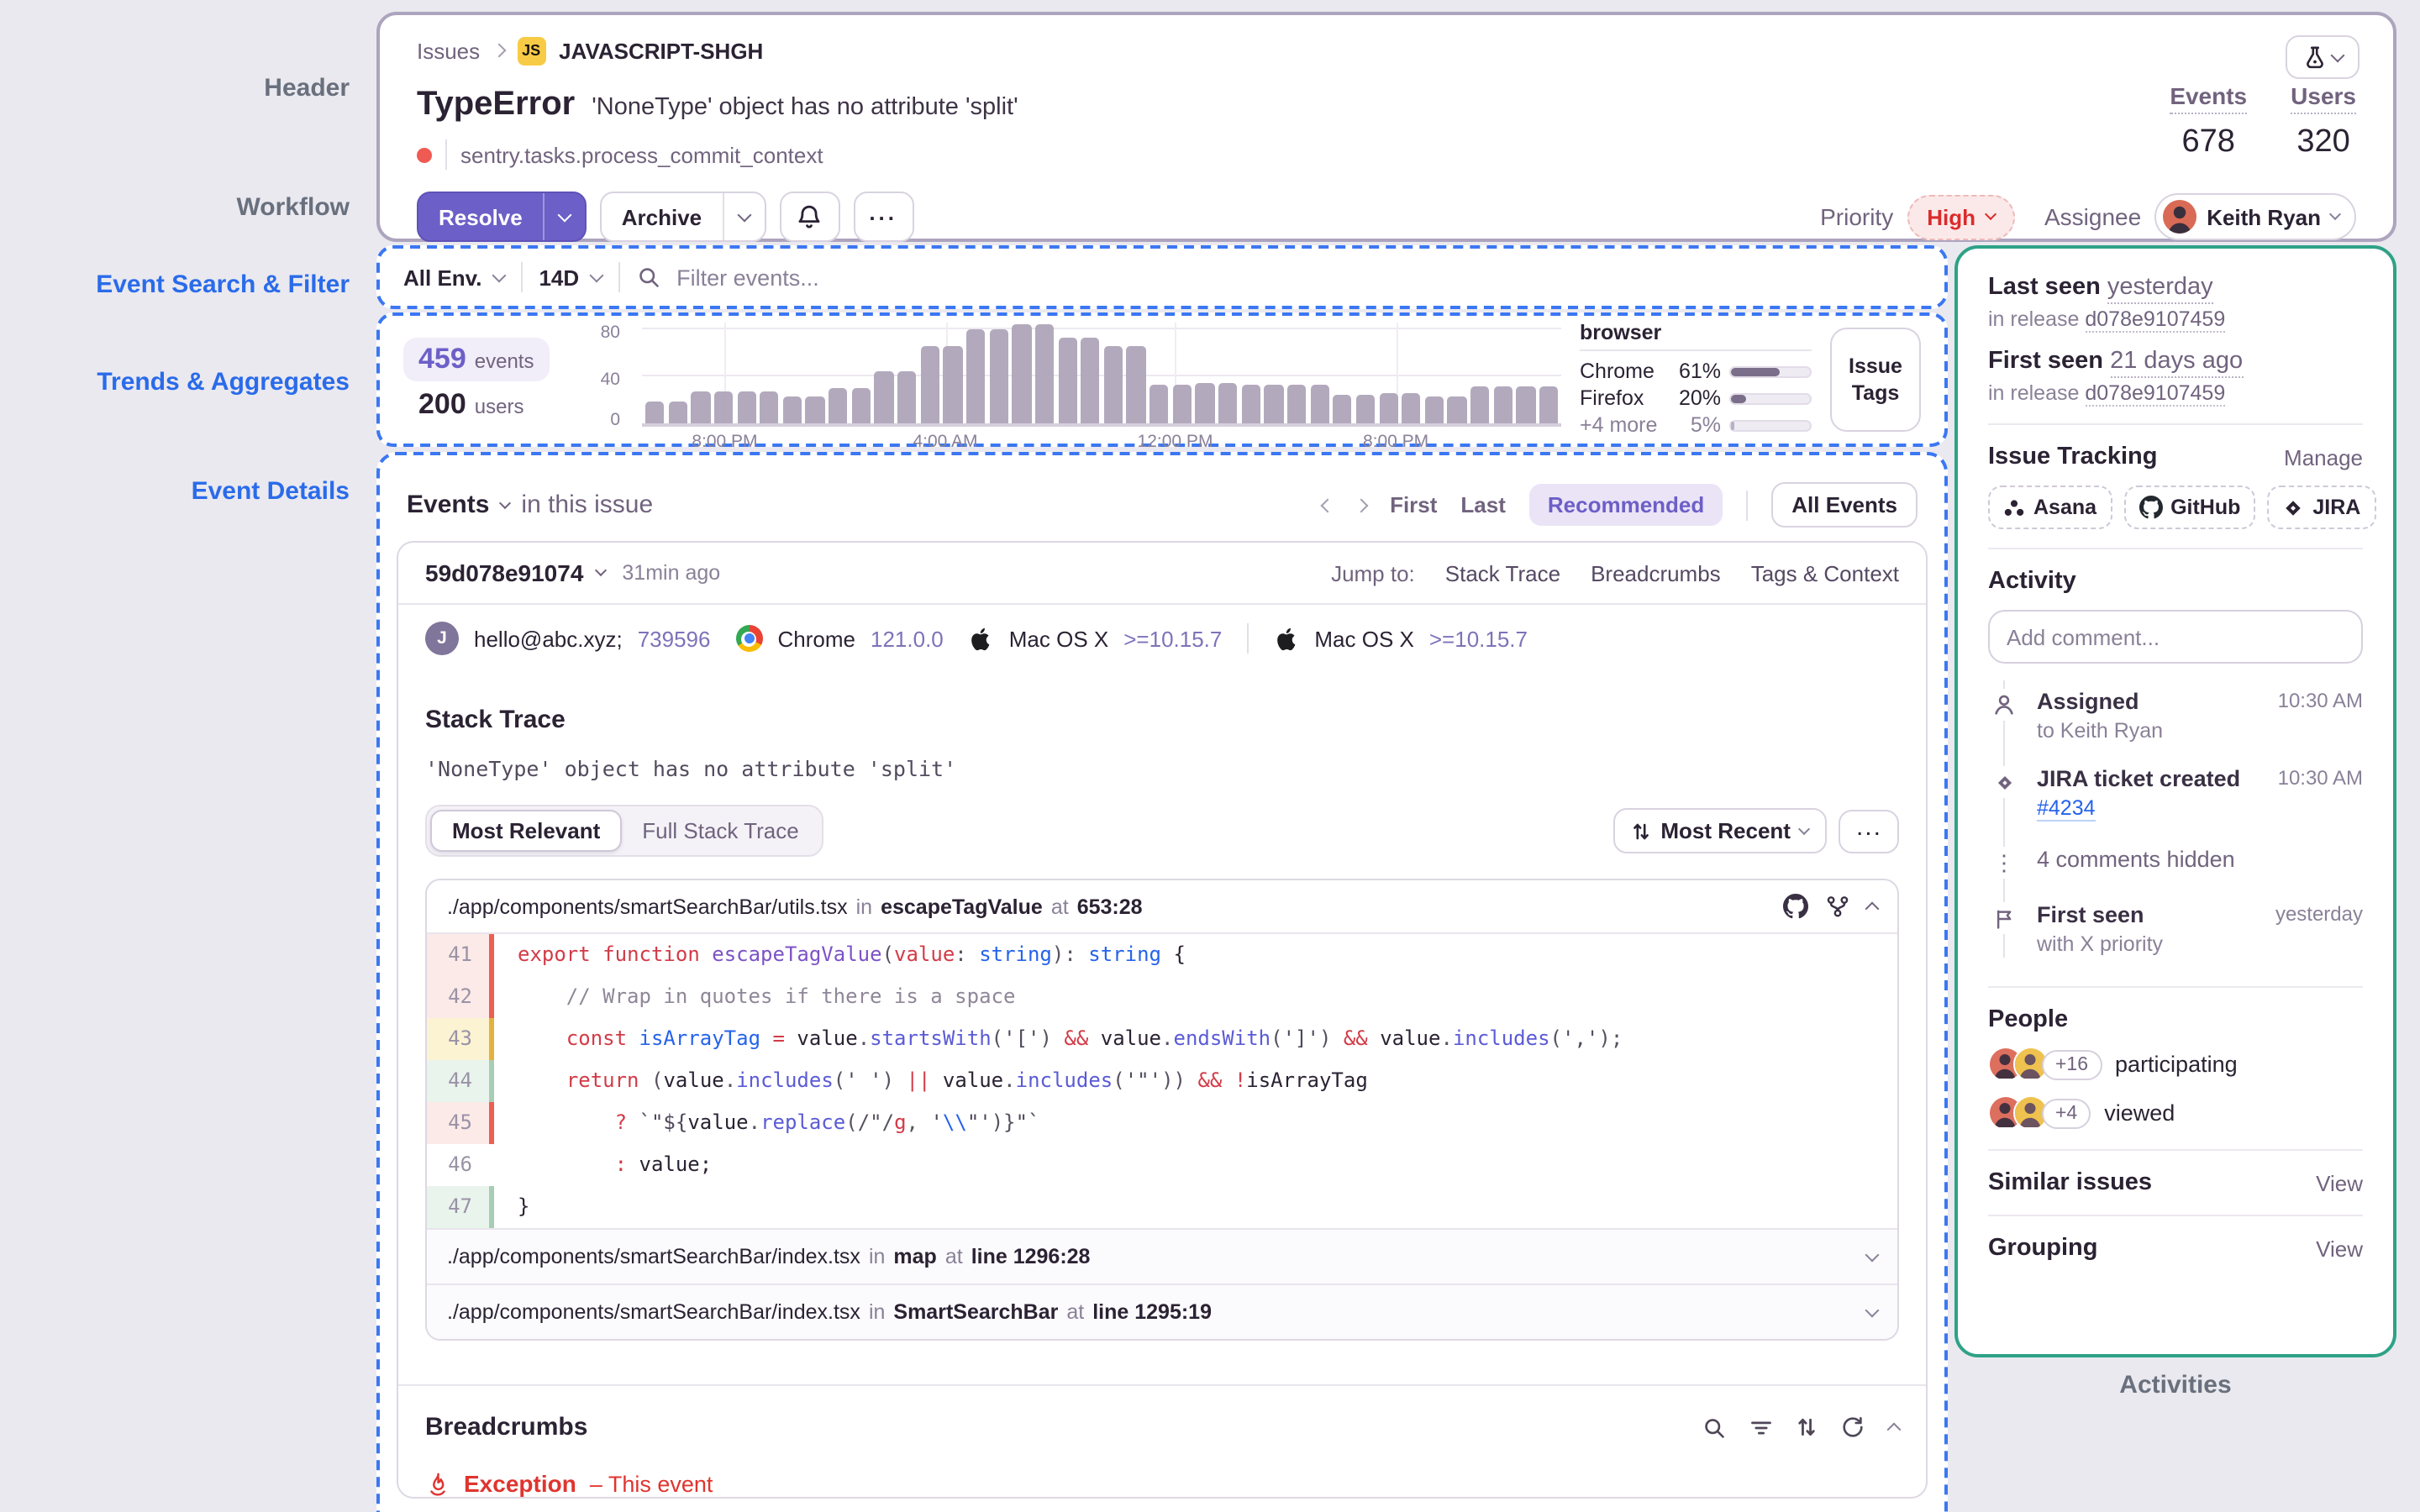 Image resolution: width=2420 pixels, height=1512 pixels. I want to click on apple-icon, so click(982, 638).